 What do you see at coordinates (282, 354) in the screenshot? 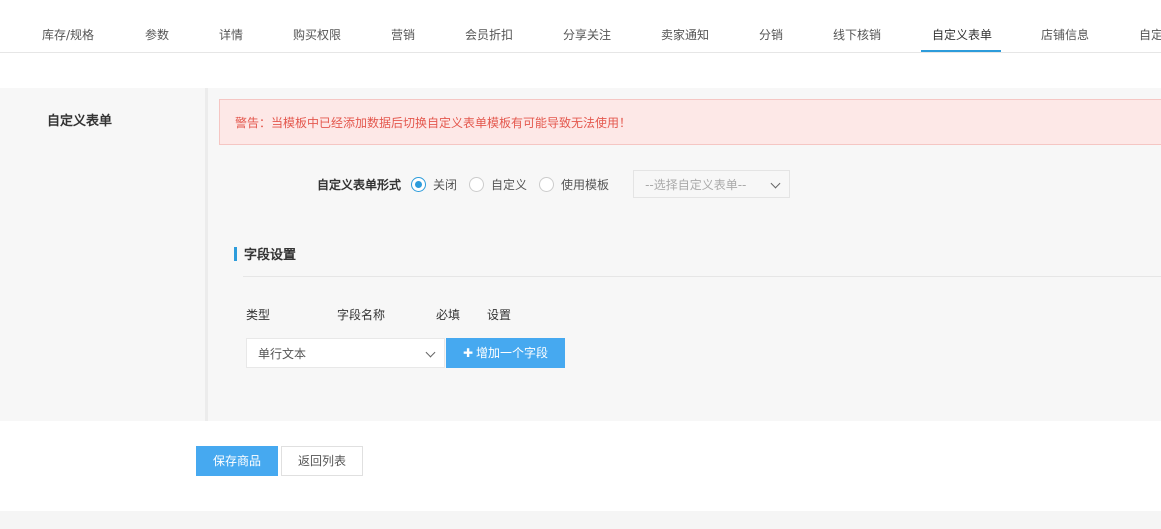
I see `field-type-value: 单行文本` at bounding box center [282, 354].